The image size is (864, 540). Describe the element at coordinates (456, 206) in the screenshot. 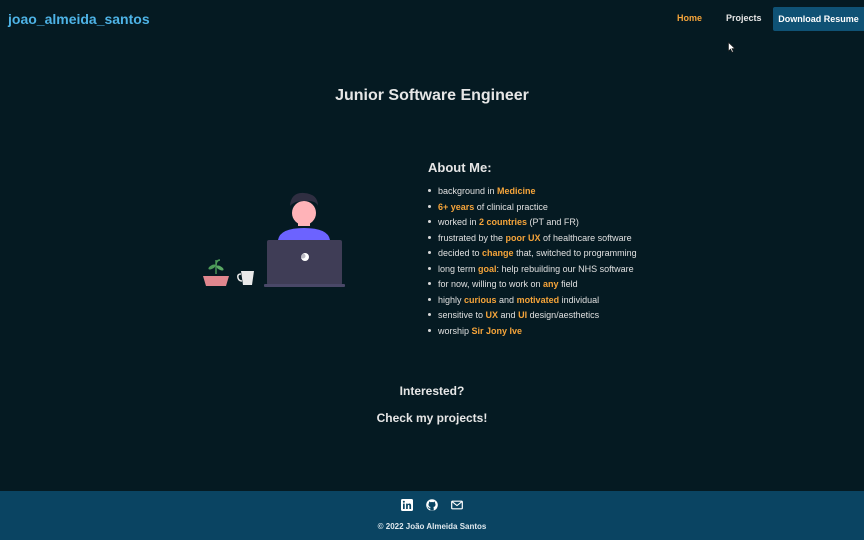

I see `highlight-text: 6+ years` at that location.